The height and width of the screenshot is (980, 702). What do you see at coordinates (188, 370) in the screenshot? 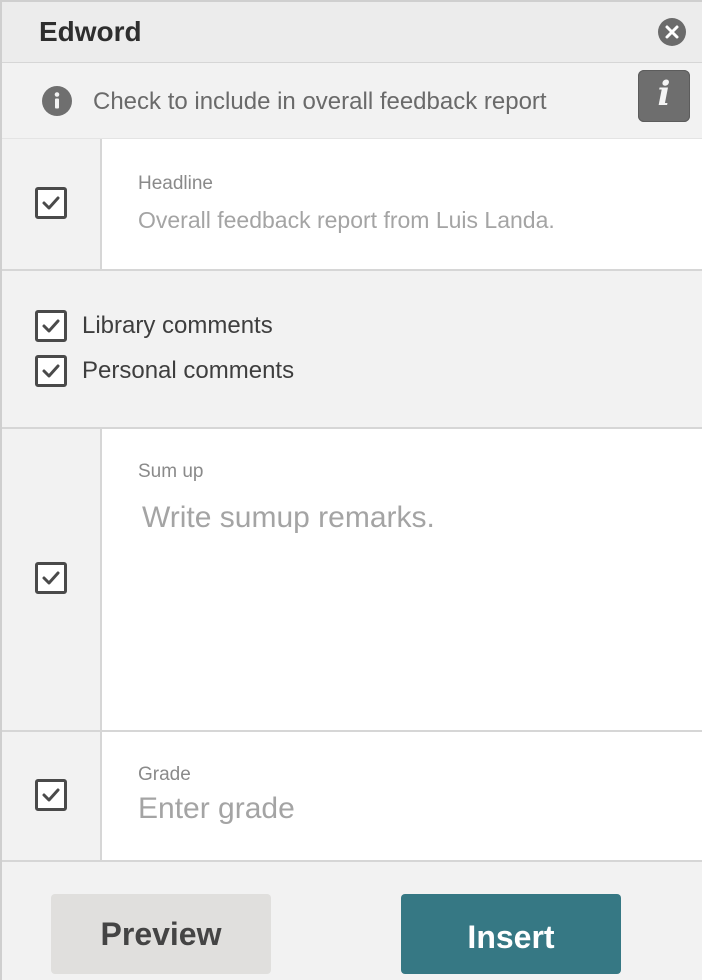
I see `personal-comments-label: Personal comments` at bounding box center [188, 370].